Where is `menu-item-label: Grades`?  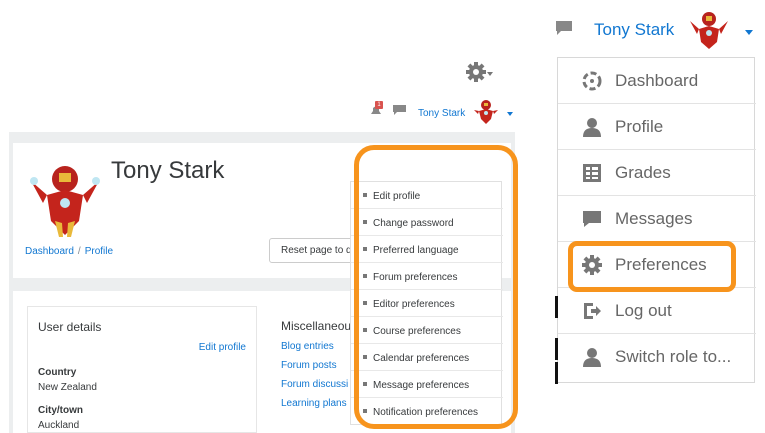 menu-item-label: Grades is located at coordinates (643, 172).